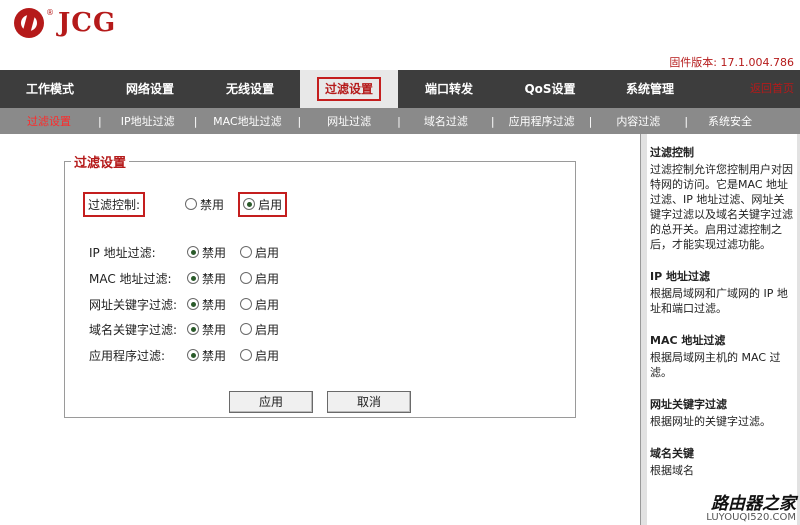 This screenshot has height=525, width=800. I want to click on mac-filter-disable: 禁用, so click(206, 278).